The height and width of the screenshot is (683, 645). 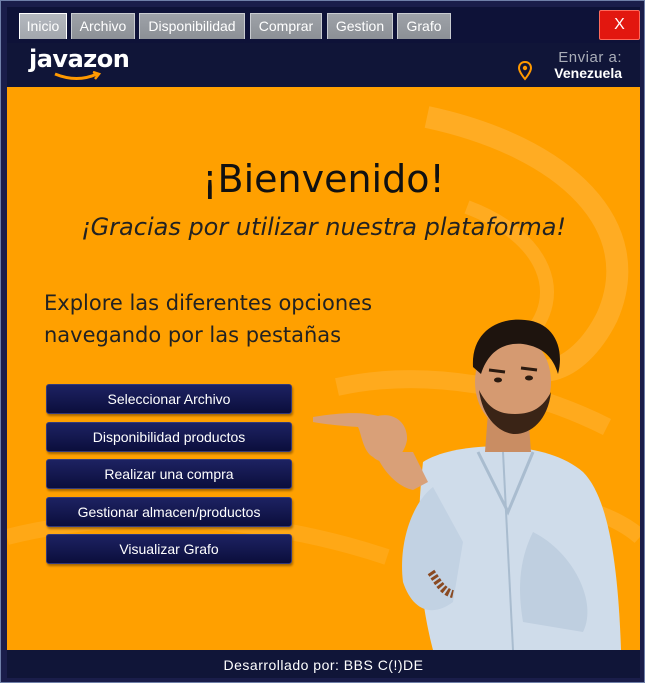 I want to click on header-bar: javazon Enviar a: Venezuela, so click(x=323, y=65).